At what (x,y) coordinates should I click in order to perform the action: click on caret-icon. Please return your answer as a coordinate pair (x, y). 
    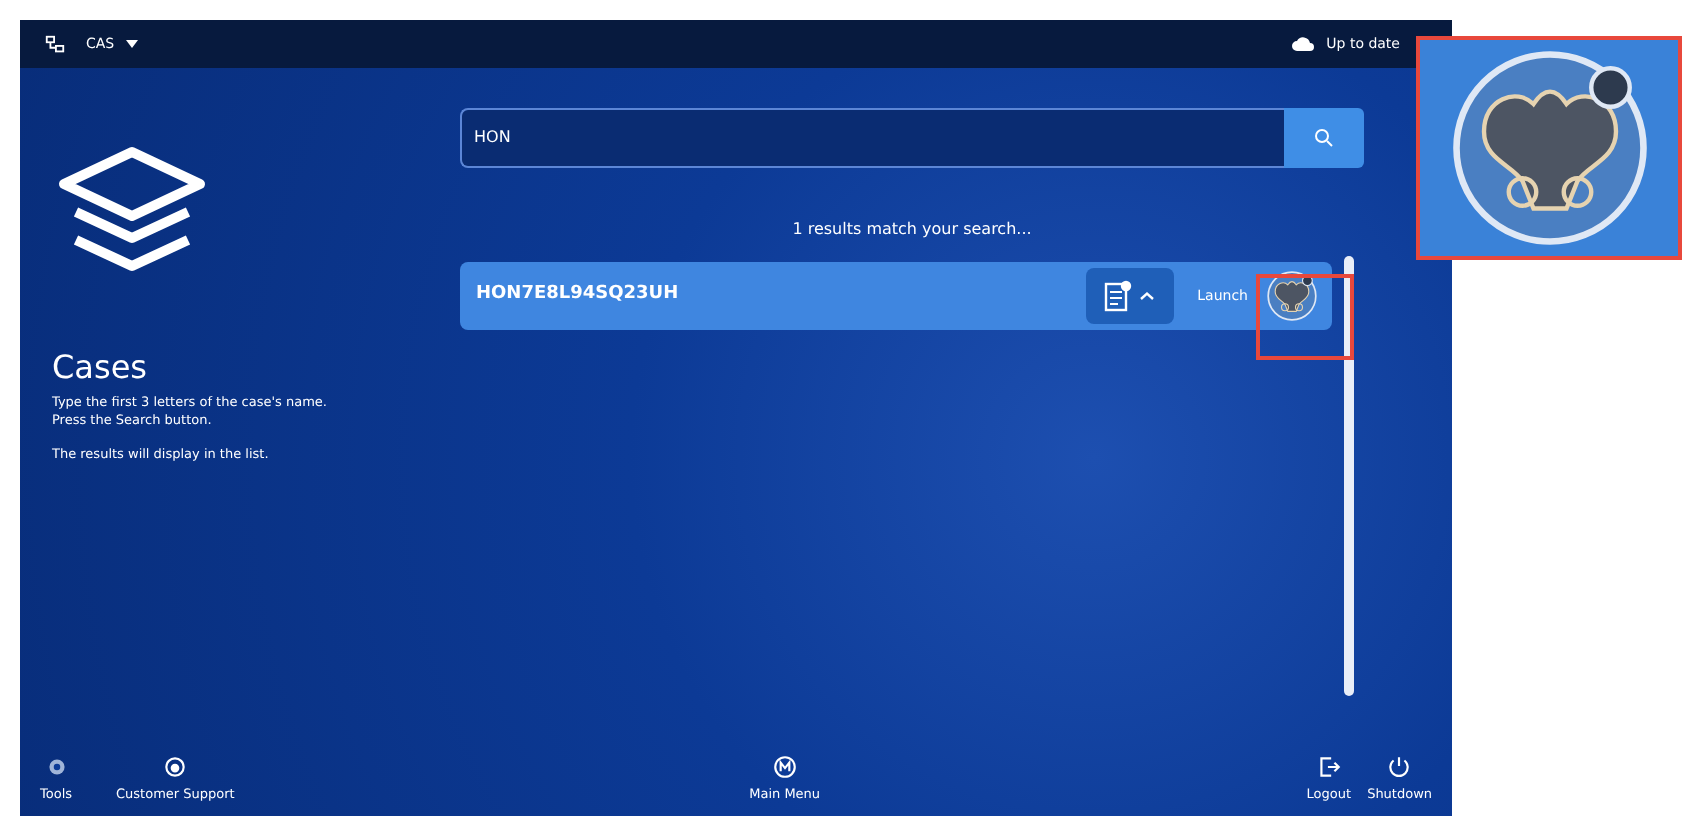
    Looking at the image, I should click on (132, 44).